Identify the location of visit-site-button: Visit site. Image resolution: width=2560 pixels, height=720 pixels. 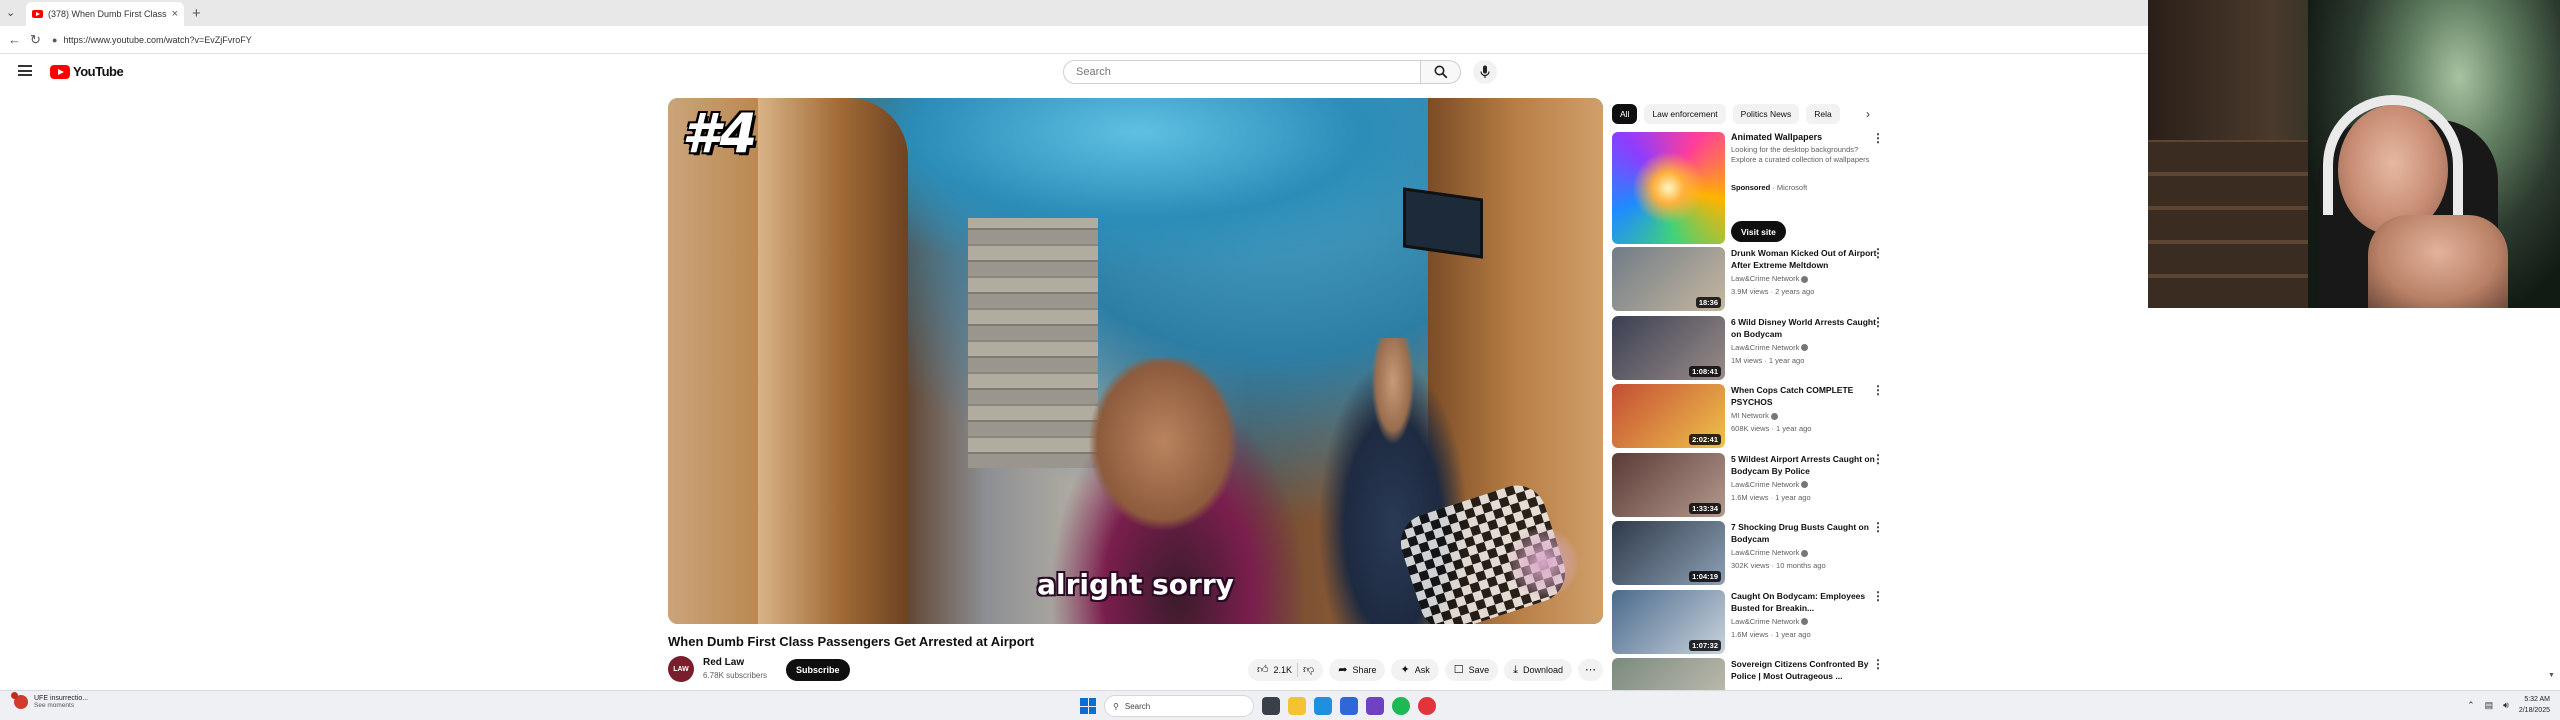
(1758, 231).